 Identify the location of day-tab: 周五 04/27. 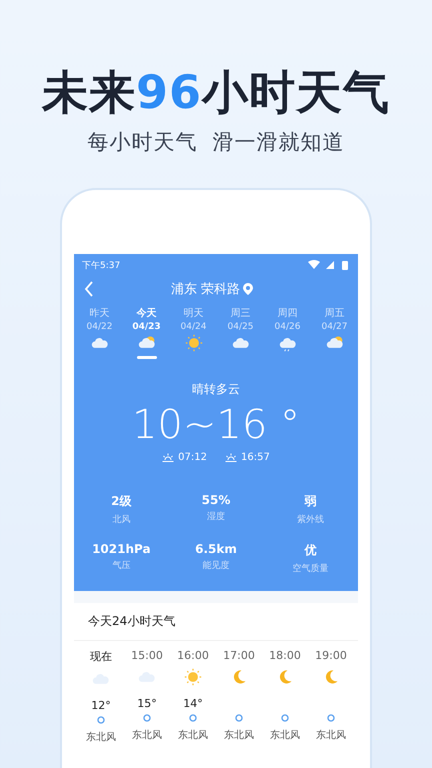
(334, 332).